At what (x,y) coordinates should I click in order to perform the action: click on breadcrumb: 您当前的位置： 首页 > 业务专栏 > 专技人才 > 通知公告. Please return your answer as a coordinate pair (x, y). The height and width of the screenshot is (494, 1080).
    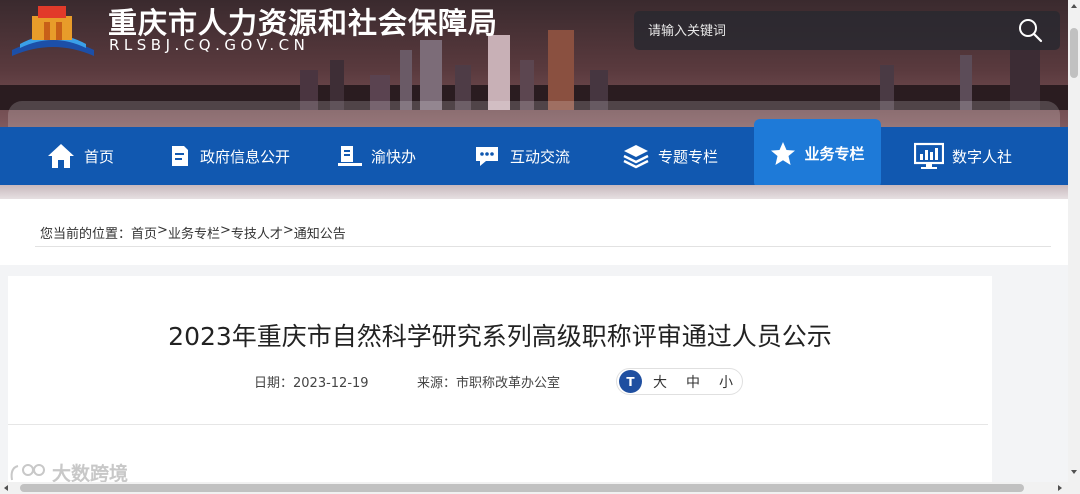
    Looking at the image, I should click on (193, 232).